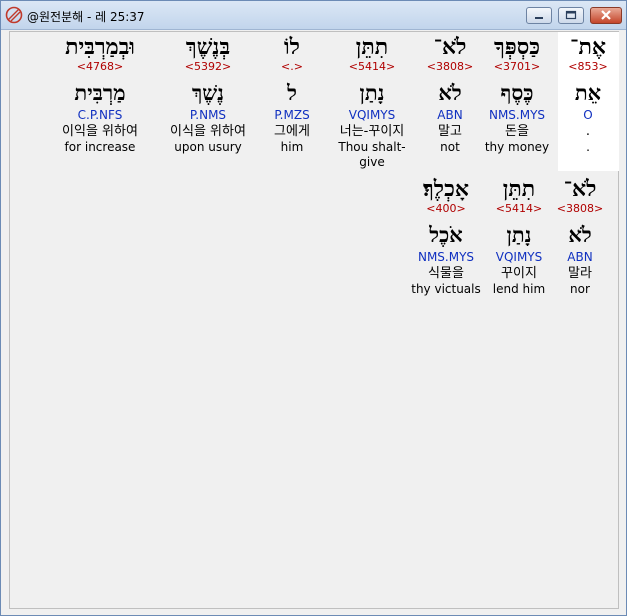 Image resolution: width=627 pixels, height=616 pixels. I want to click on parse-code: NMS.MYS, so click(446, 257).